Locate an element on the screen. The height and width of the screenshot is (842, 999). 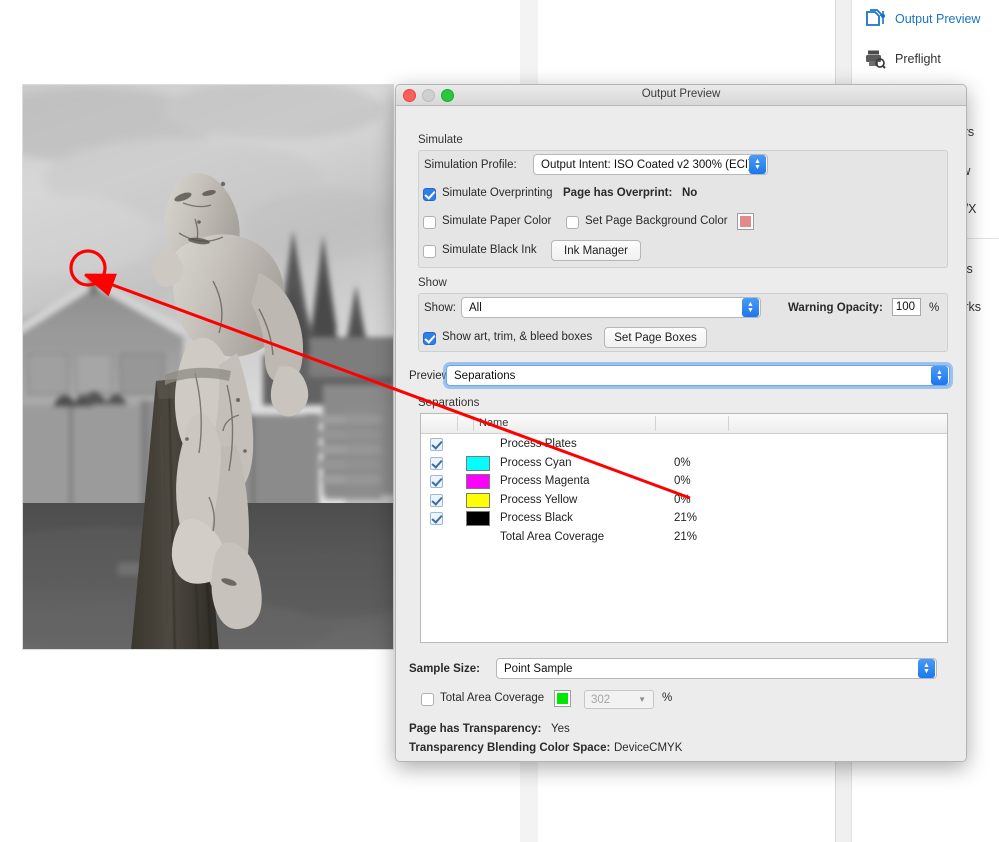
sidebar-item-label: Preflight is located at coordinates (918, 59).